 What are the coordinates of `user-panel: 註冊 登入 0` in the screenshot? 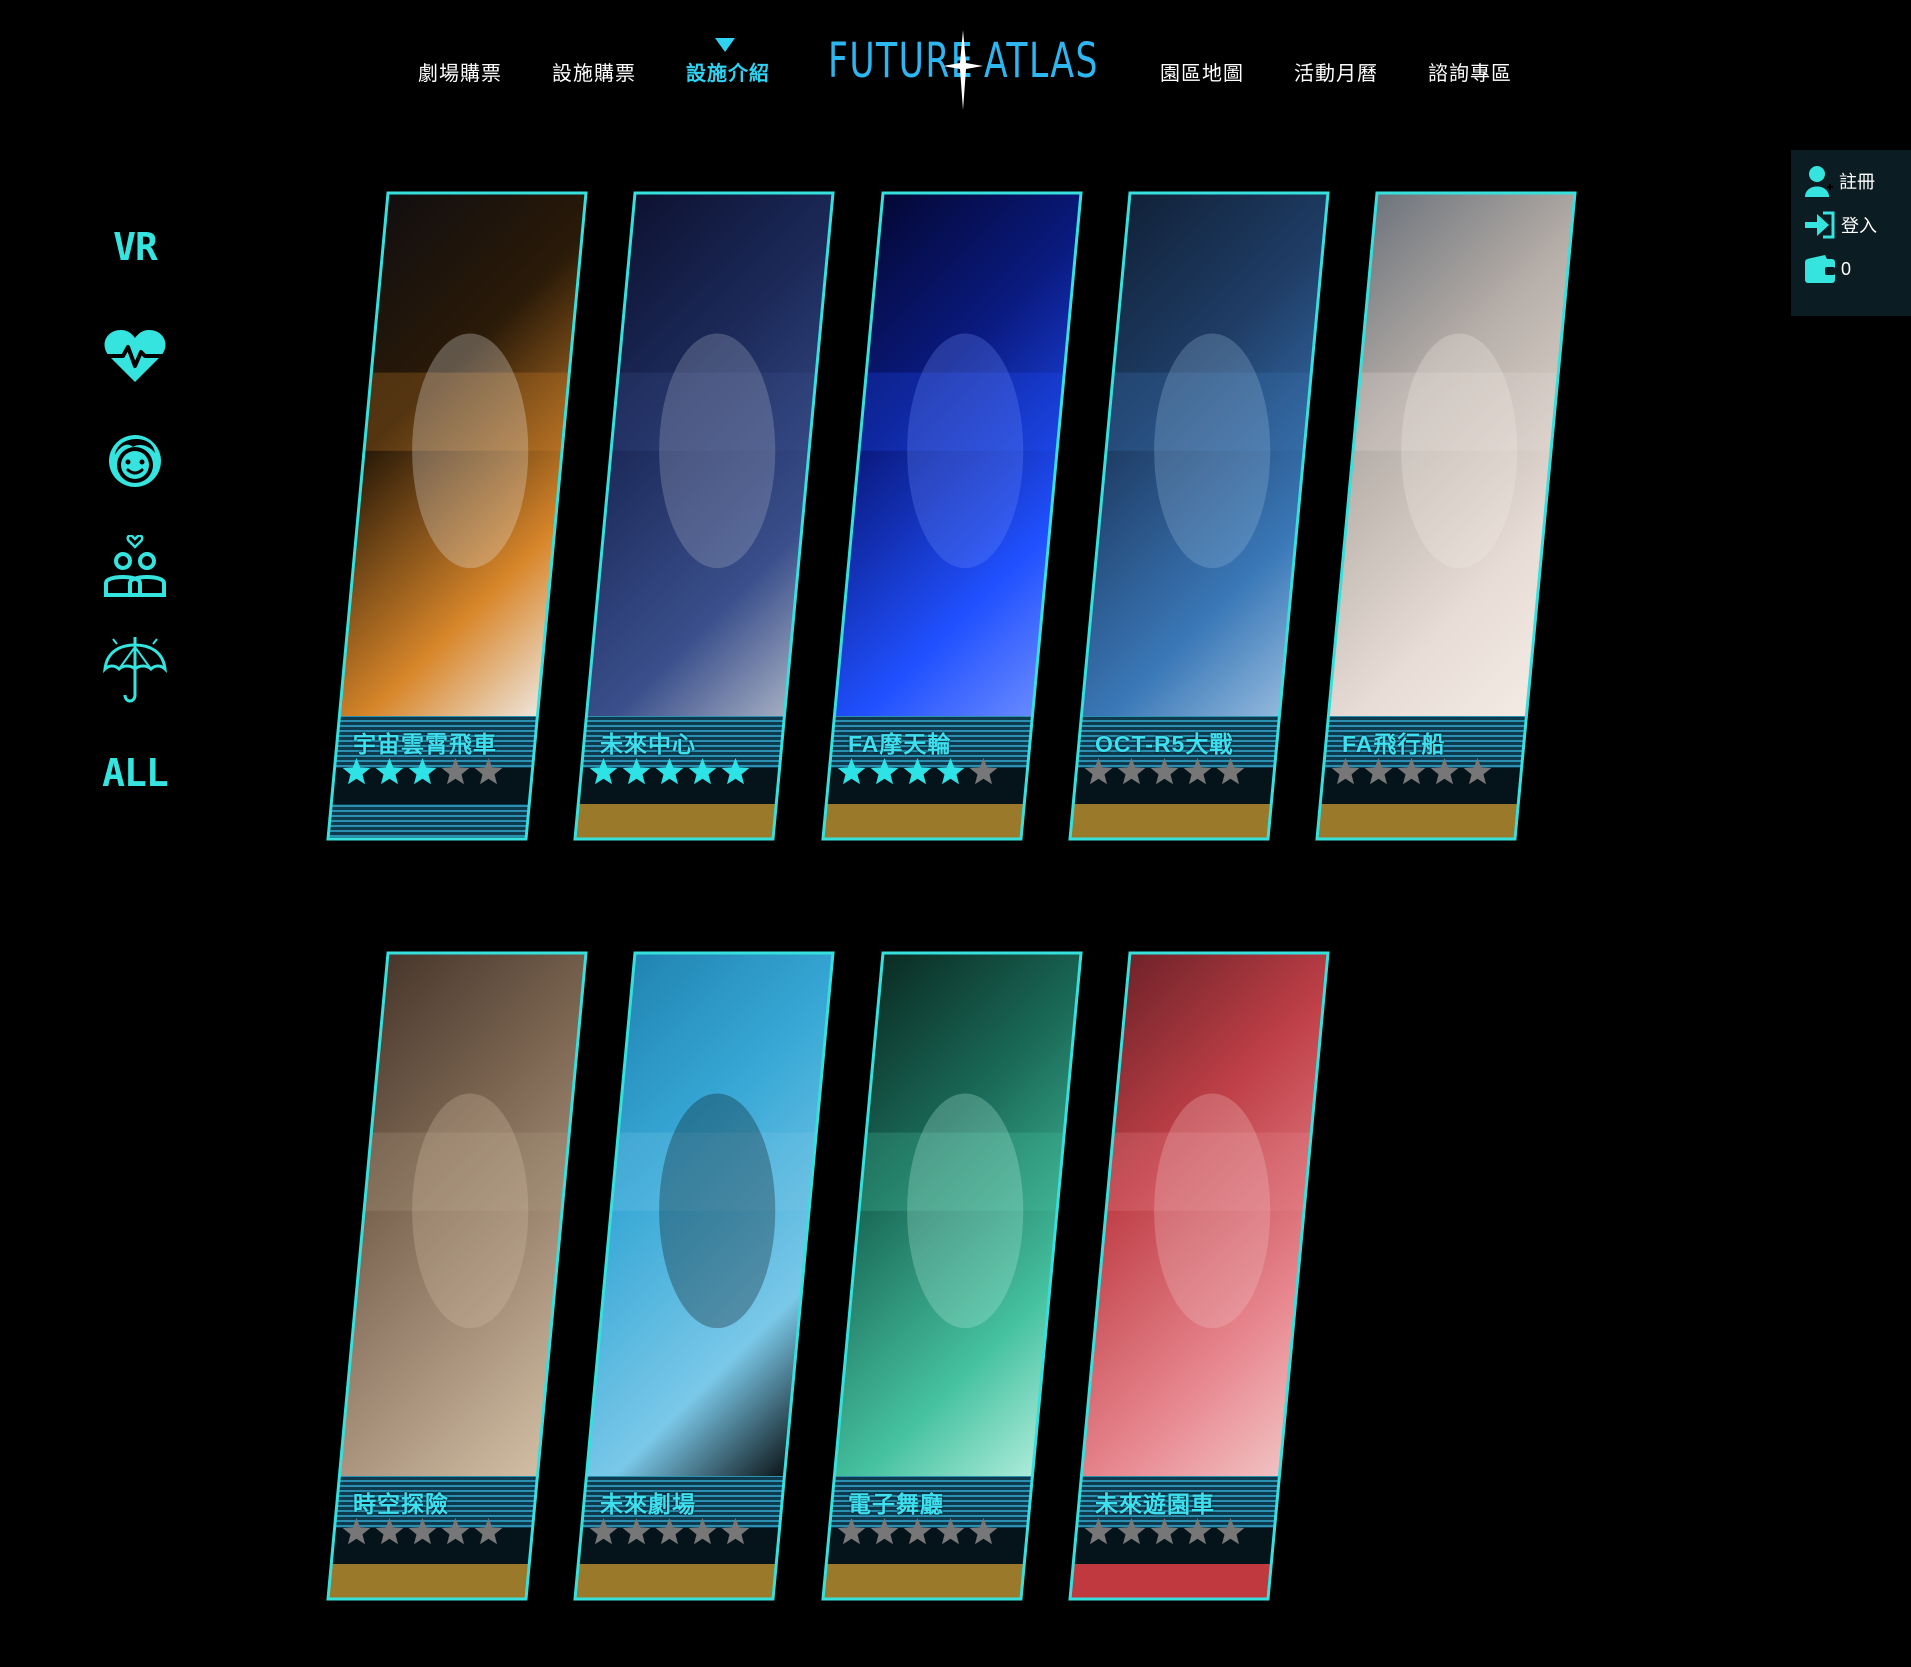 It's located at (1851, 233).